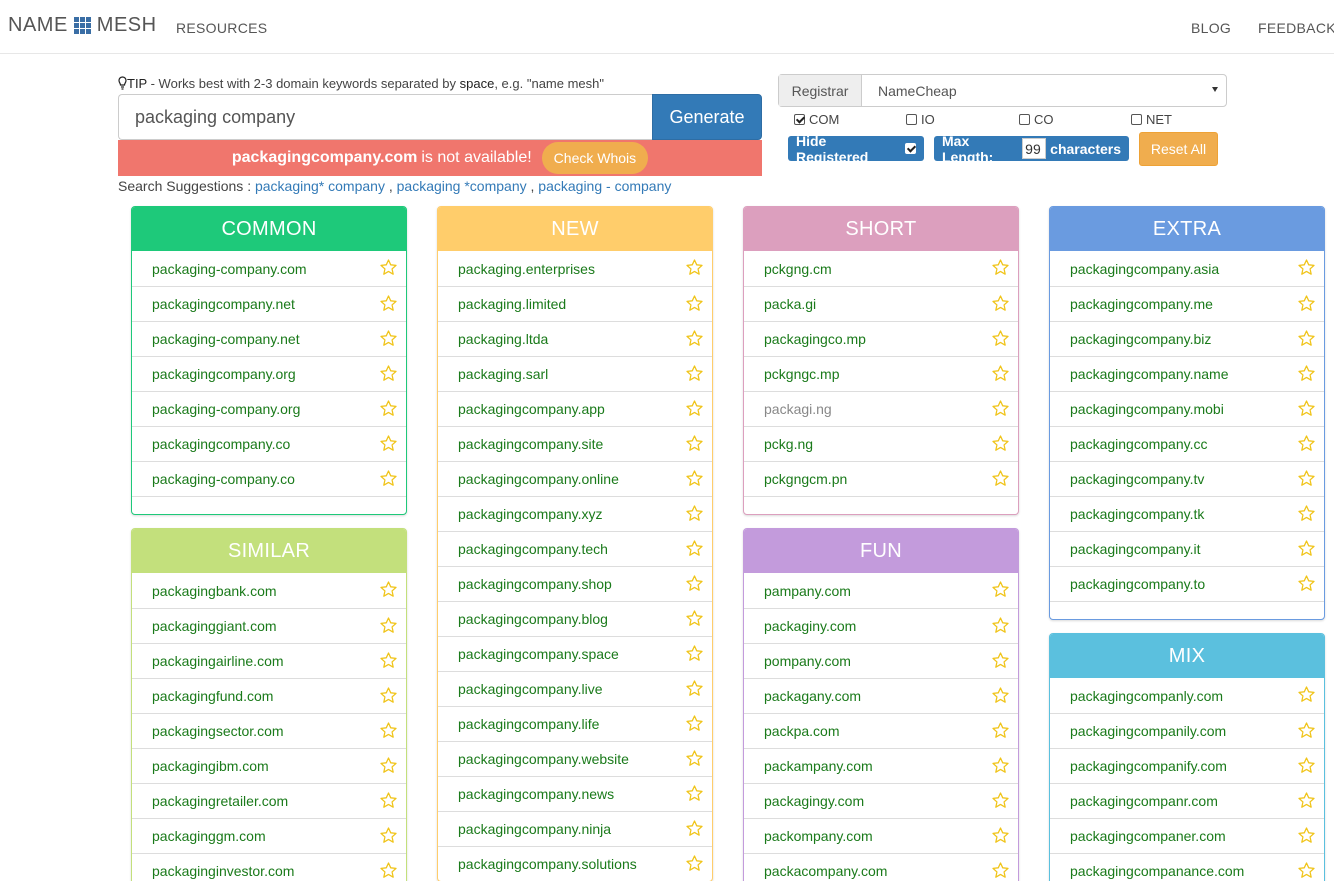 The height and width of the screenshot is (881, 1334). What do you see at coordinates (269, 478) in the screenshot?
I see `domain-row: packaging-company.co` at bounding box center [269, 478].